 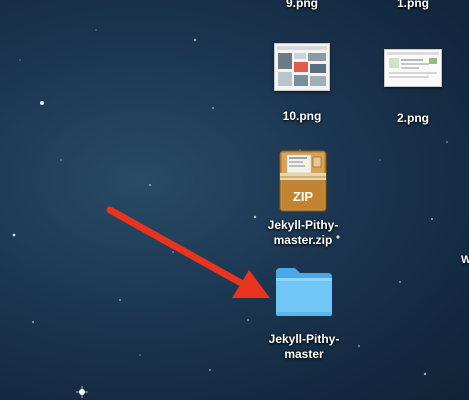 I want to click on file-1-png: 1.png, so click(x=413, y=5).